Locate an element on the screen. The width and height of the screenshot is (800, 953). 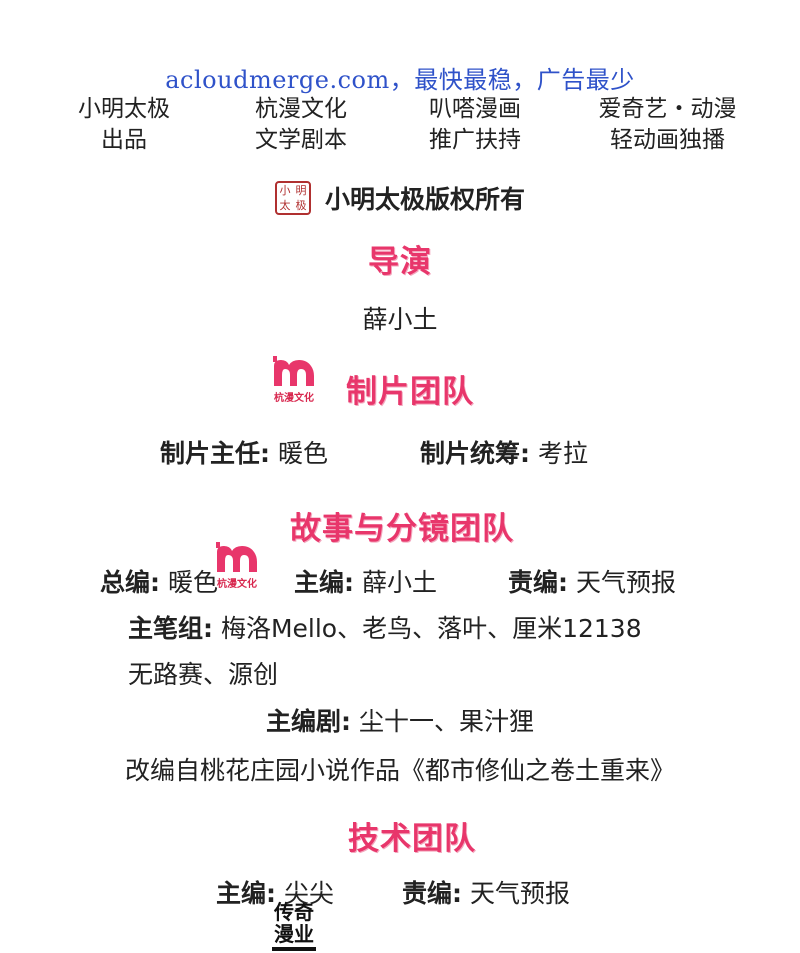
tech-title: 技术团队 is located at coordinates (412, 839).